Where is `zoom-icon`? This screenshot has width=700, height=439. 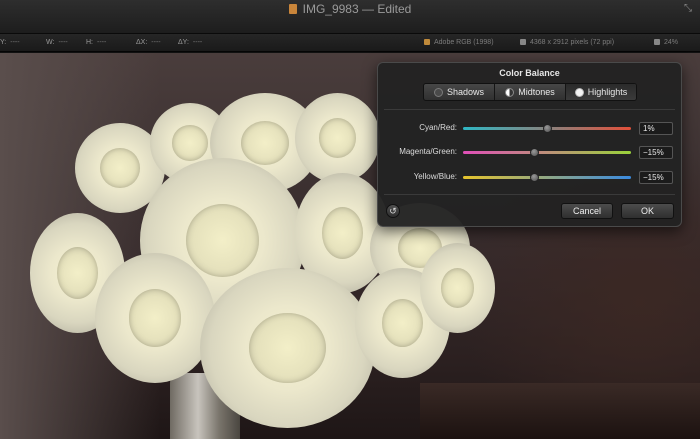
zoom-icon is located at coordinates (657, 42).